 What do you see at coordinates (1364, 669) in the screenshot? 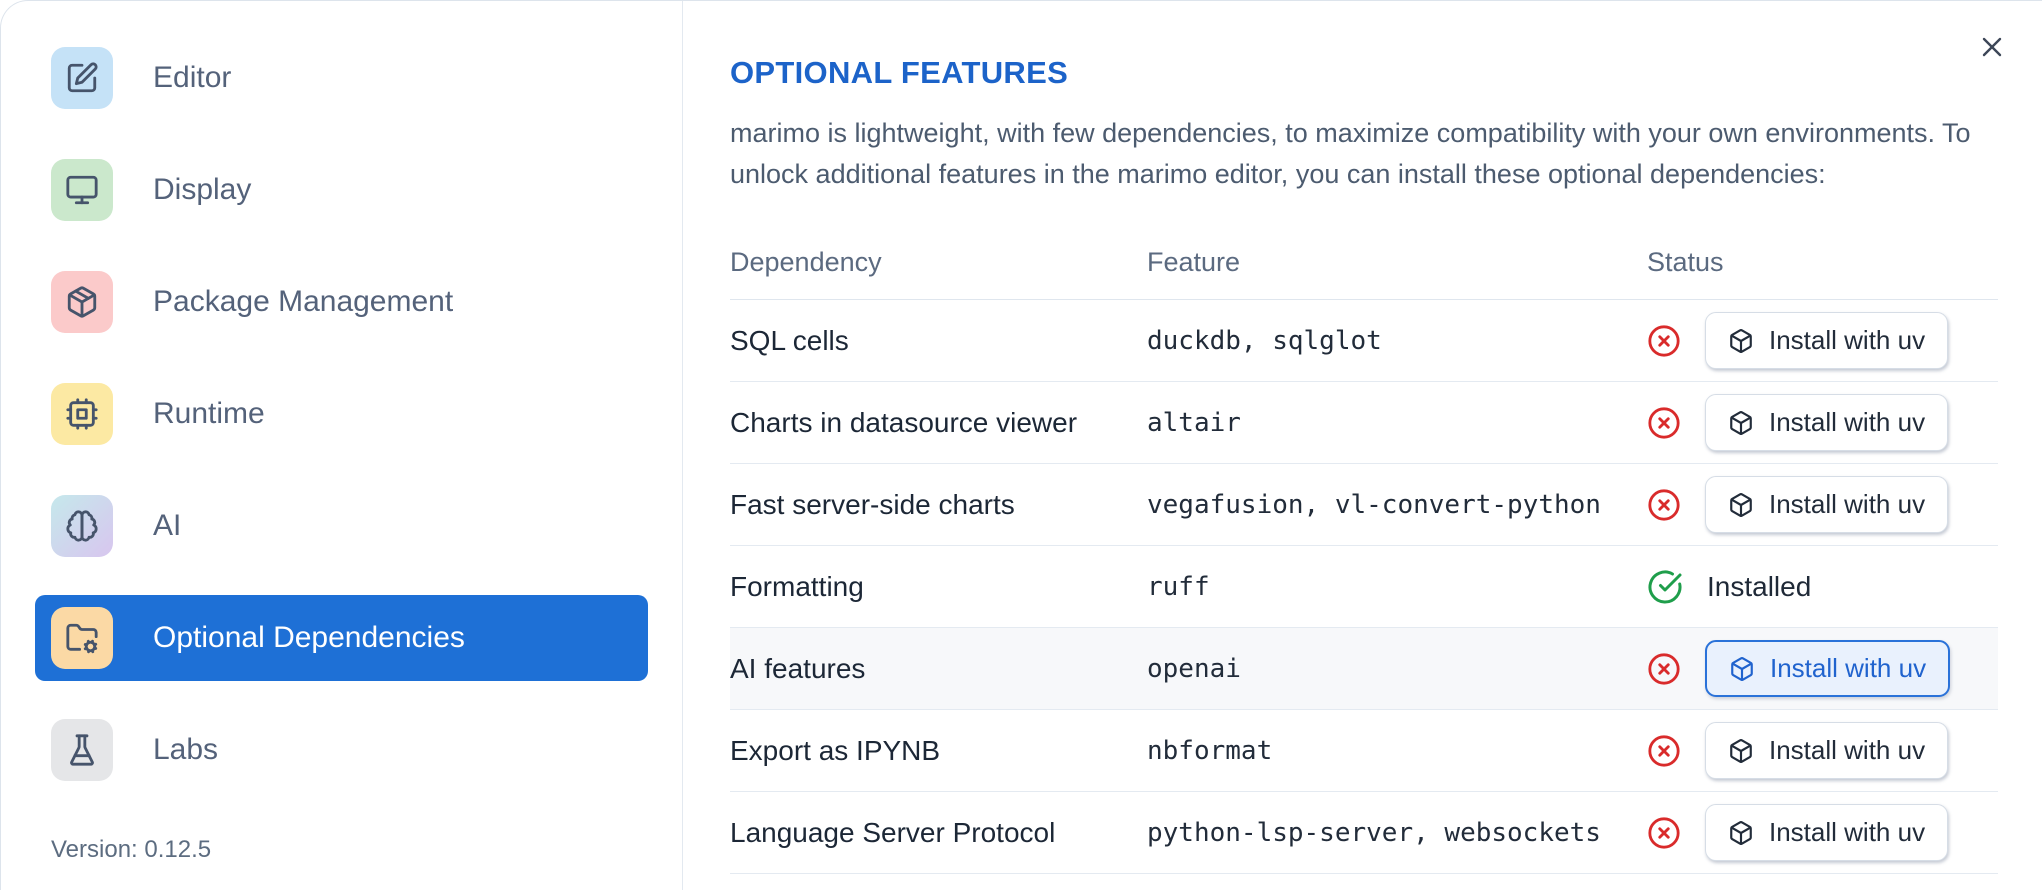
I see `table-row: AI features openai Install with uv` at bounding box center [1364, 669].